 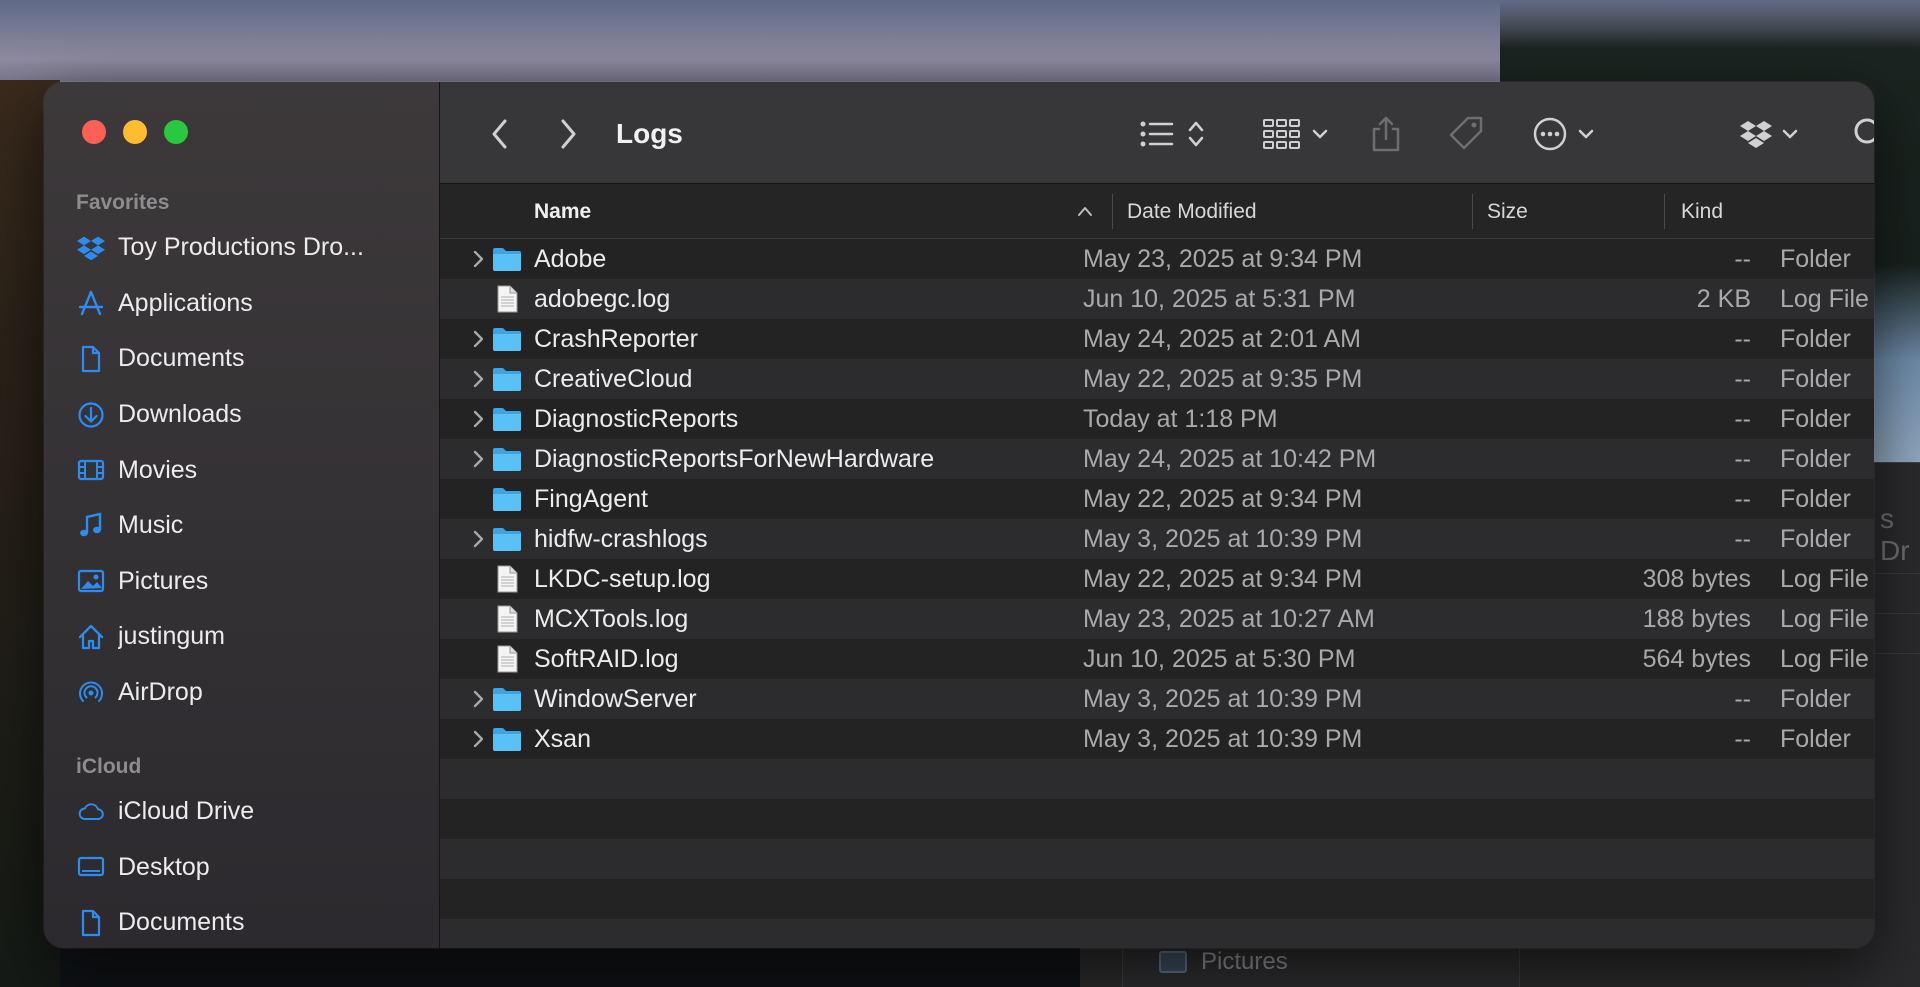 I want to click on sidebar-item-applications: Applications, so click(x=242, y=304).